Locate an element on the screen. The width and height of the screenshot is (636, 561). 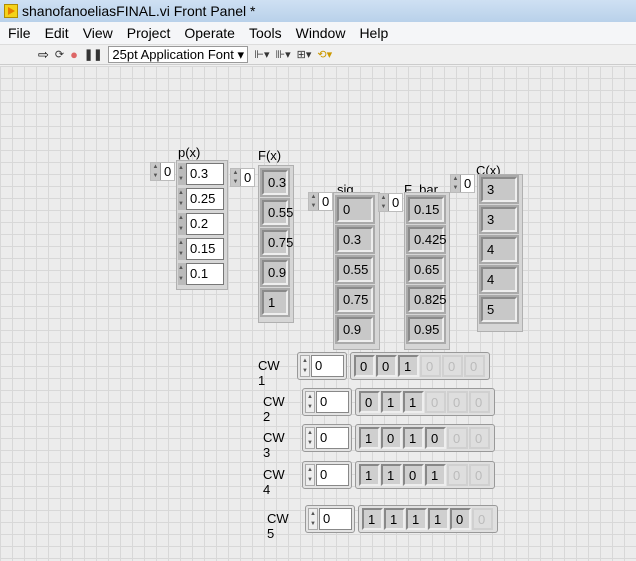
c-x-index-display: ▲ ▼ 0 is located at coordinates (463, 183).